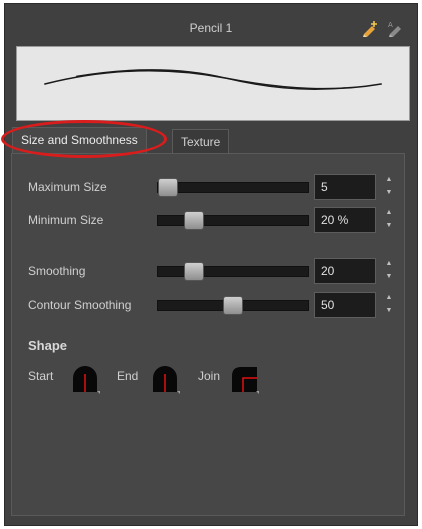 The image size is (422, 529). Describe the element at coordinates (345, 187) in the screenshot. I see `maximum-size-field: 5` at that location.